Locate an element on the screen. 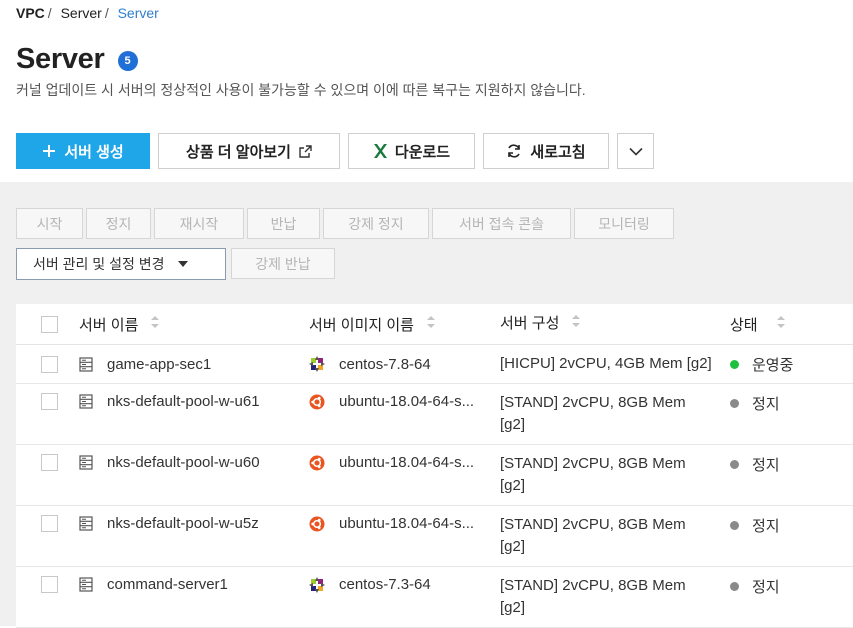 The height and width of the screenshot is (628, 853). chevron-down-icon is located at coordinates (635, 151).